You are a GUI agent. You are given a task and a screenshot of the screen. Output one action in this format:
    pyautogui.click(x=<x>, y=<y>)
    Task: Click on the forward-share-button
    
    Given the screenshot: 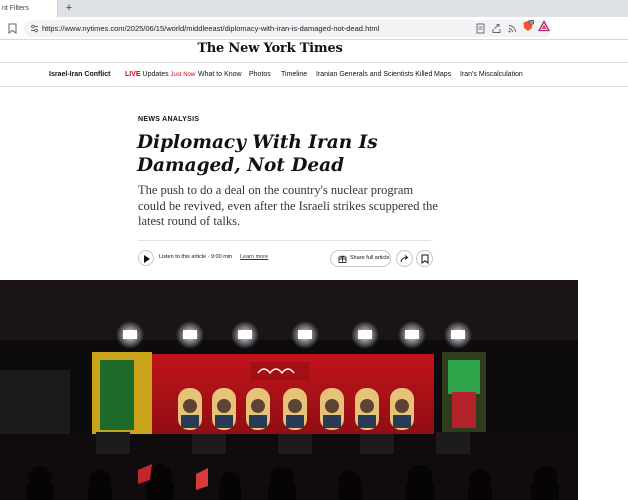 What is the action you would take?
    pyautogui.click(x=404, y=258)
    